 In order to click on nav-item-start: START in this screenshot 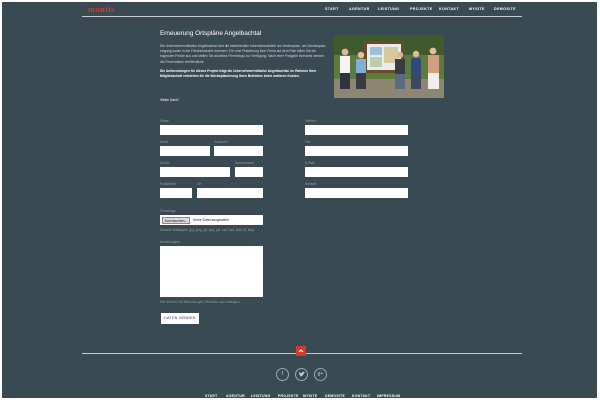, I will do `click(332, 9)`.